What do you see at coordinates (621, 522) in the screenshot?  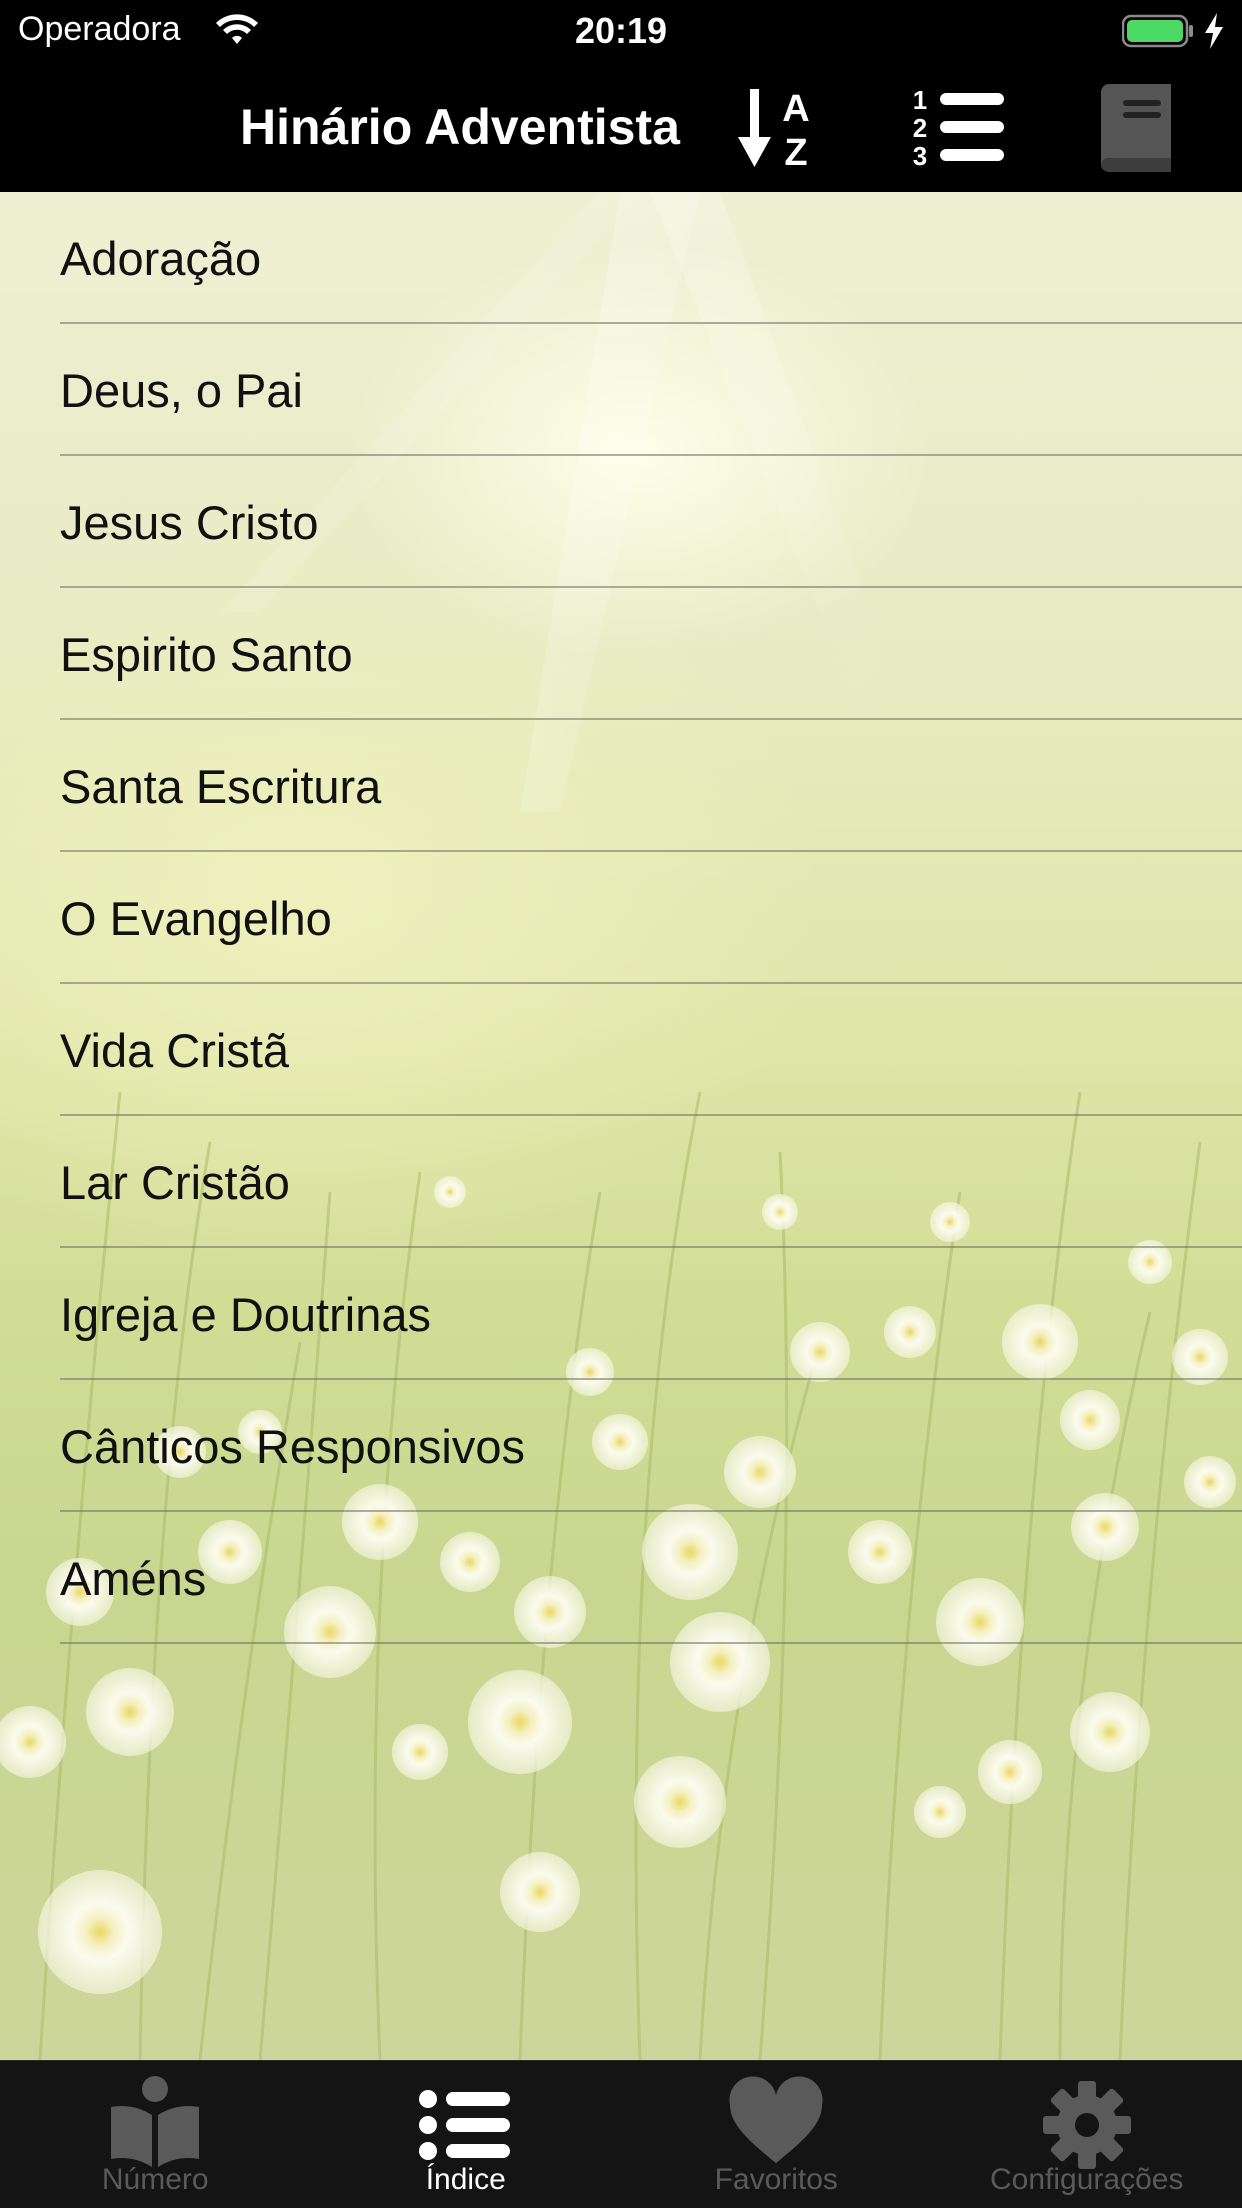 I see `list-item: Jesus Cristo` at bounding box center [621, 522].